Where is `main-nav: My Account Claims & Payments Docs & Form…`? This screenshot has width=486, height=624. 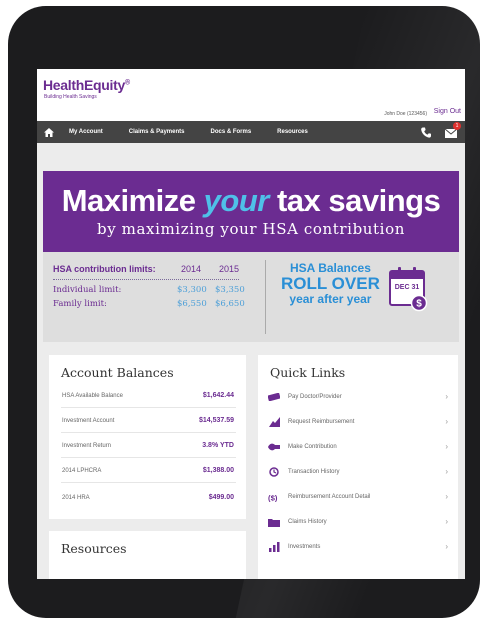
main-nav: My Account Claims & Payments Docs & Form… is located at coordinates (251, 132).